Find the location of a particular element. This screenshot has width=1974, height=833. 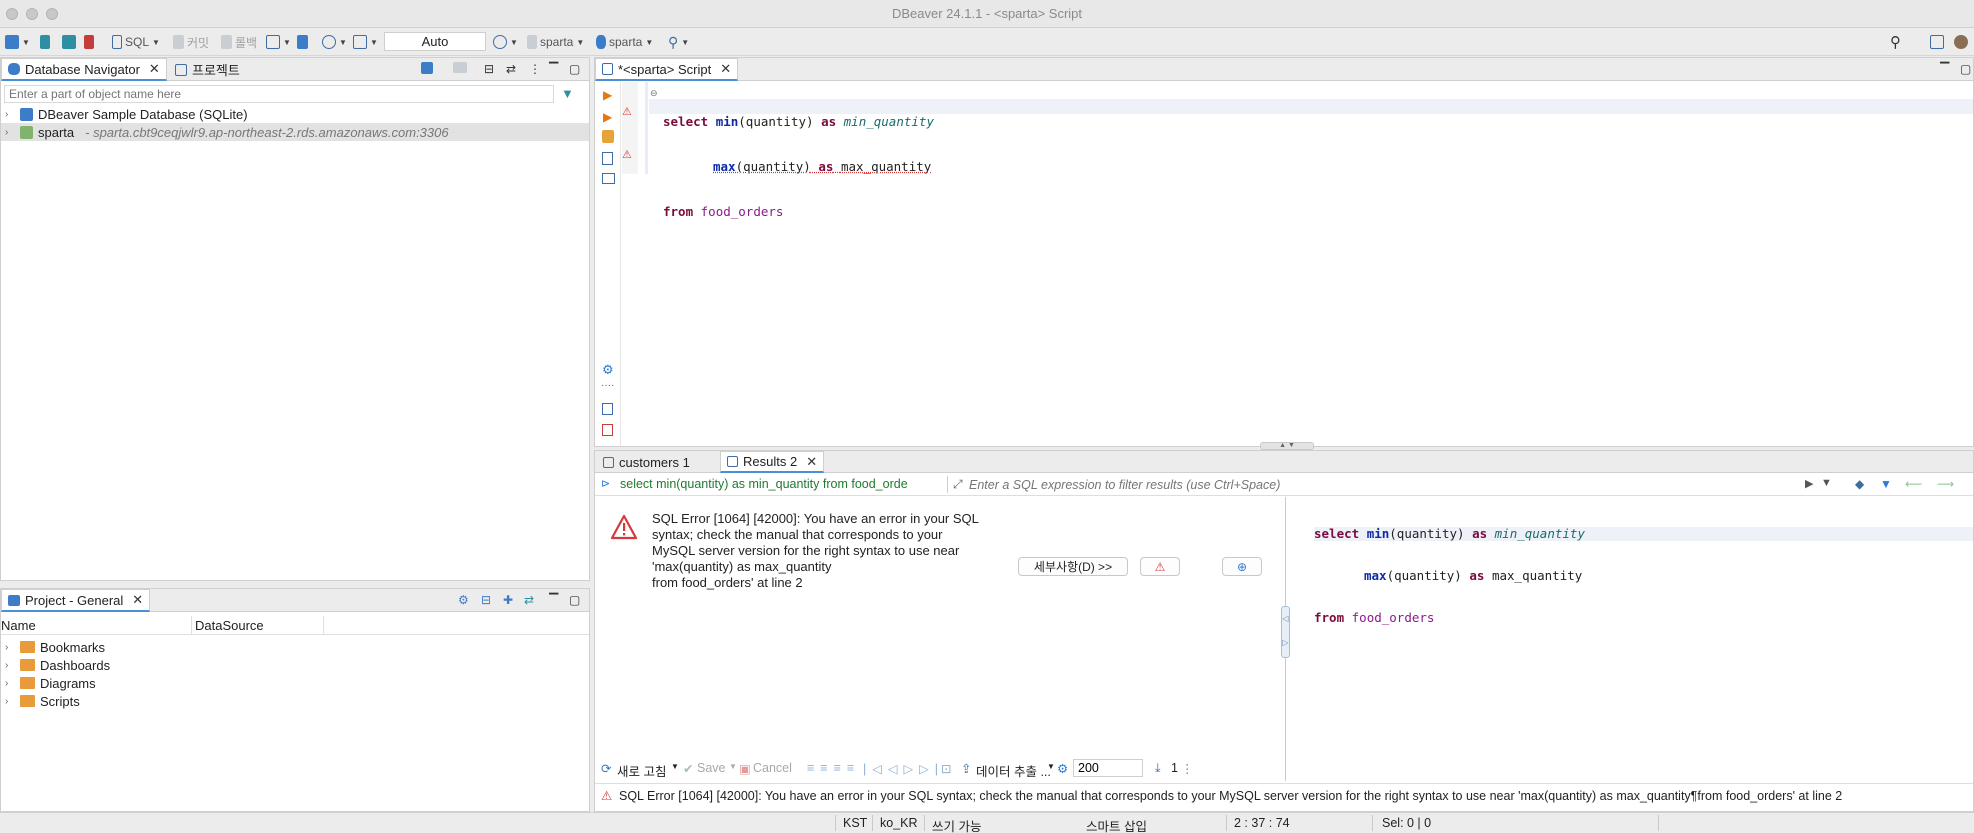

forward-icon: ⟶ is located at coordinates (1945, 484).